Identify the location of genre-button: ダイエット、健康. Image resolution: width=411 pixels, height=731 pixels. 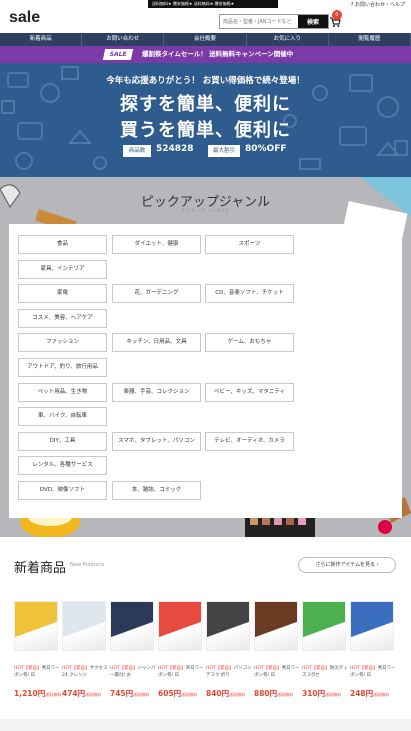
(156, 244).